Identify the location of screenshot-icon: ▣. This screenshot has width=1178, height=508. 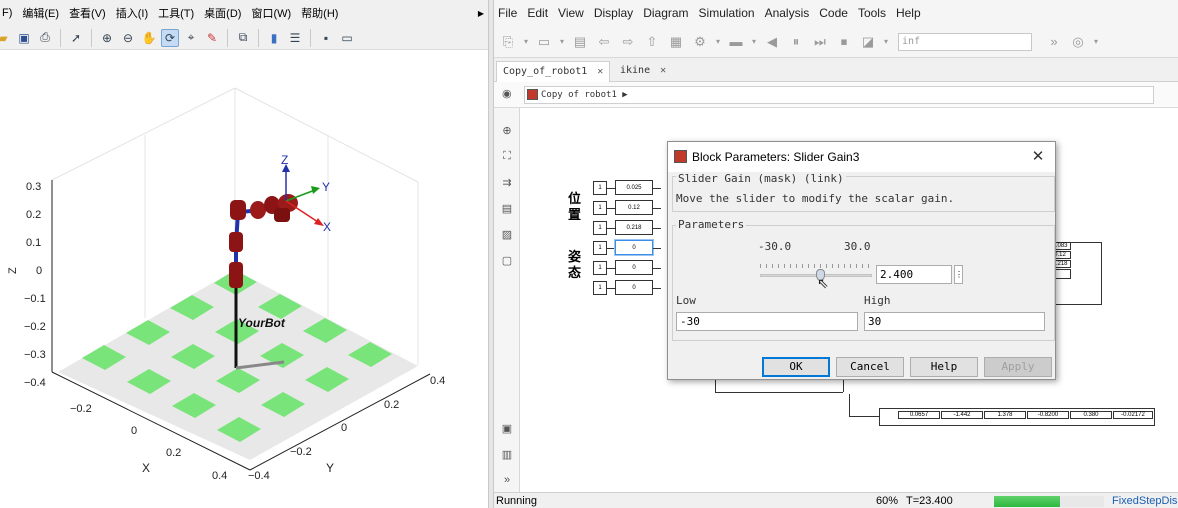
(507, 428).